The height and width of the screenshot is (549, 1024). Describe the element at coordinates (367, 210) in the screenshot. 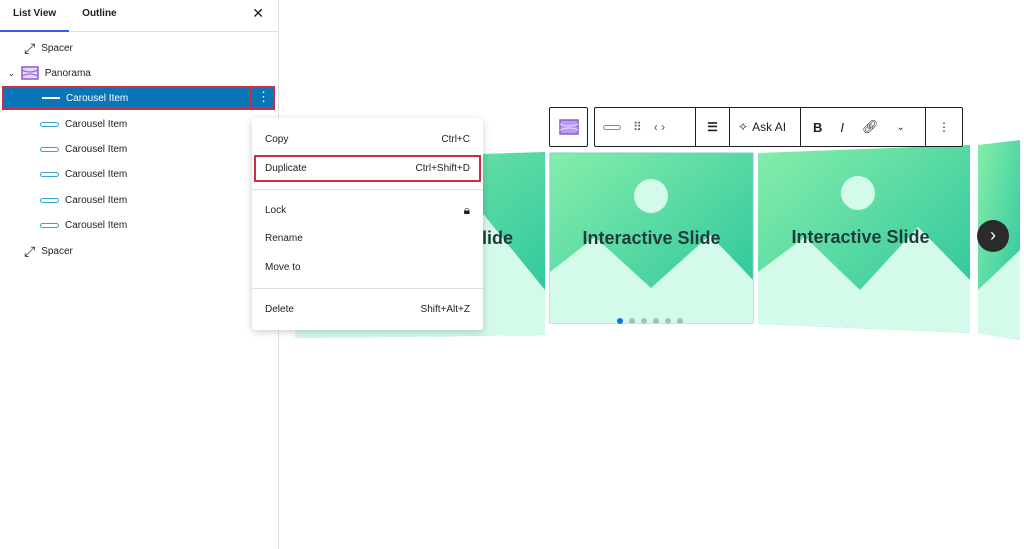

I see `menu-item-lock: Lock 🔒︎` at that location.